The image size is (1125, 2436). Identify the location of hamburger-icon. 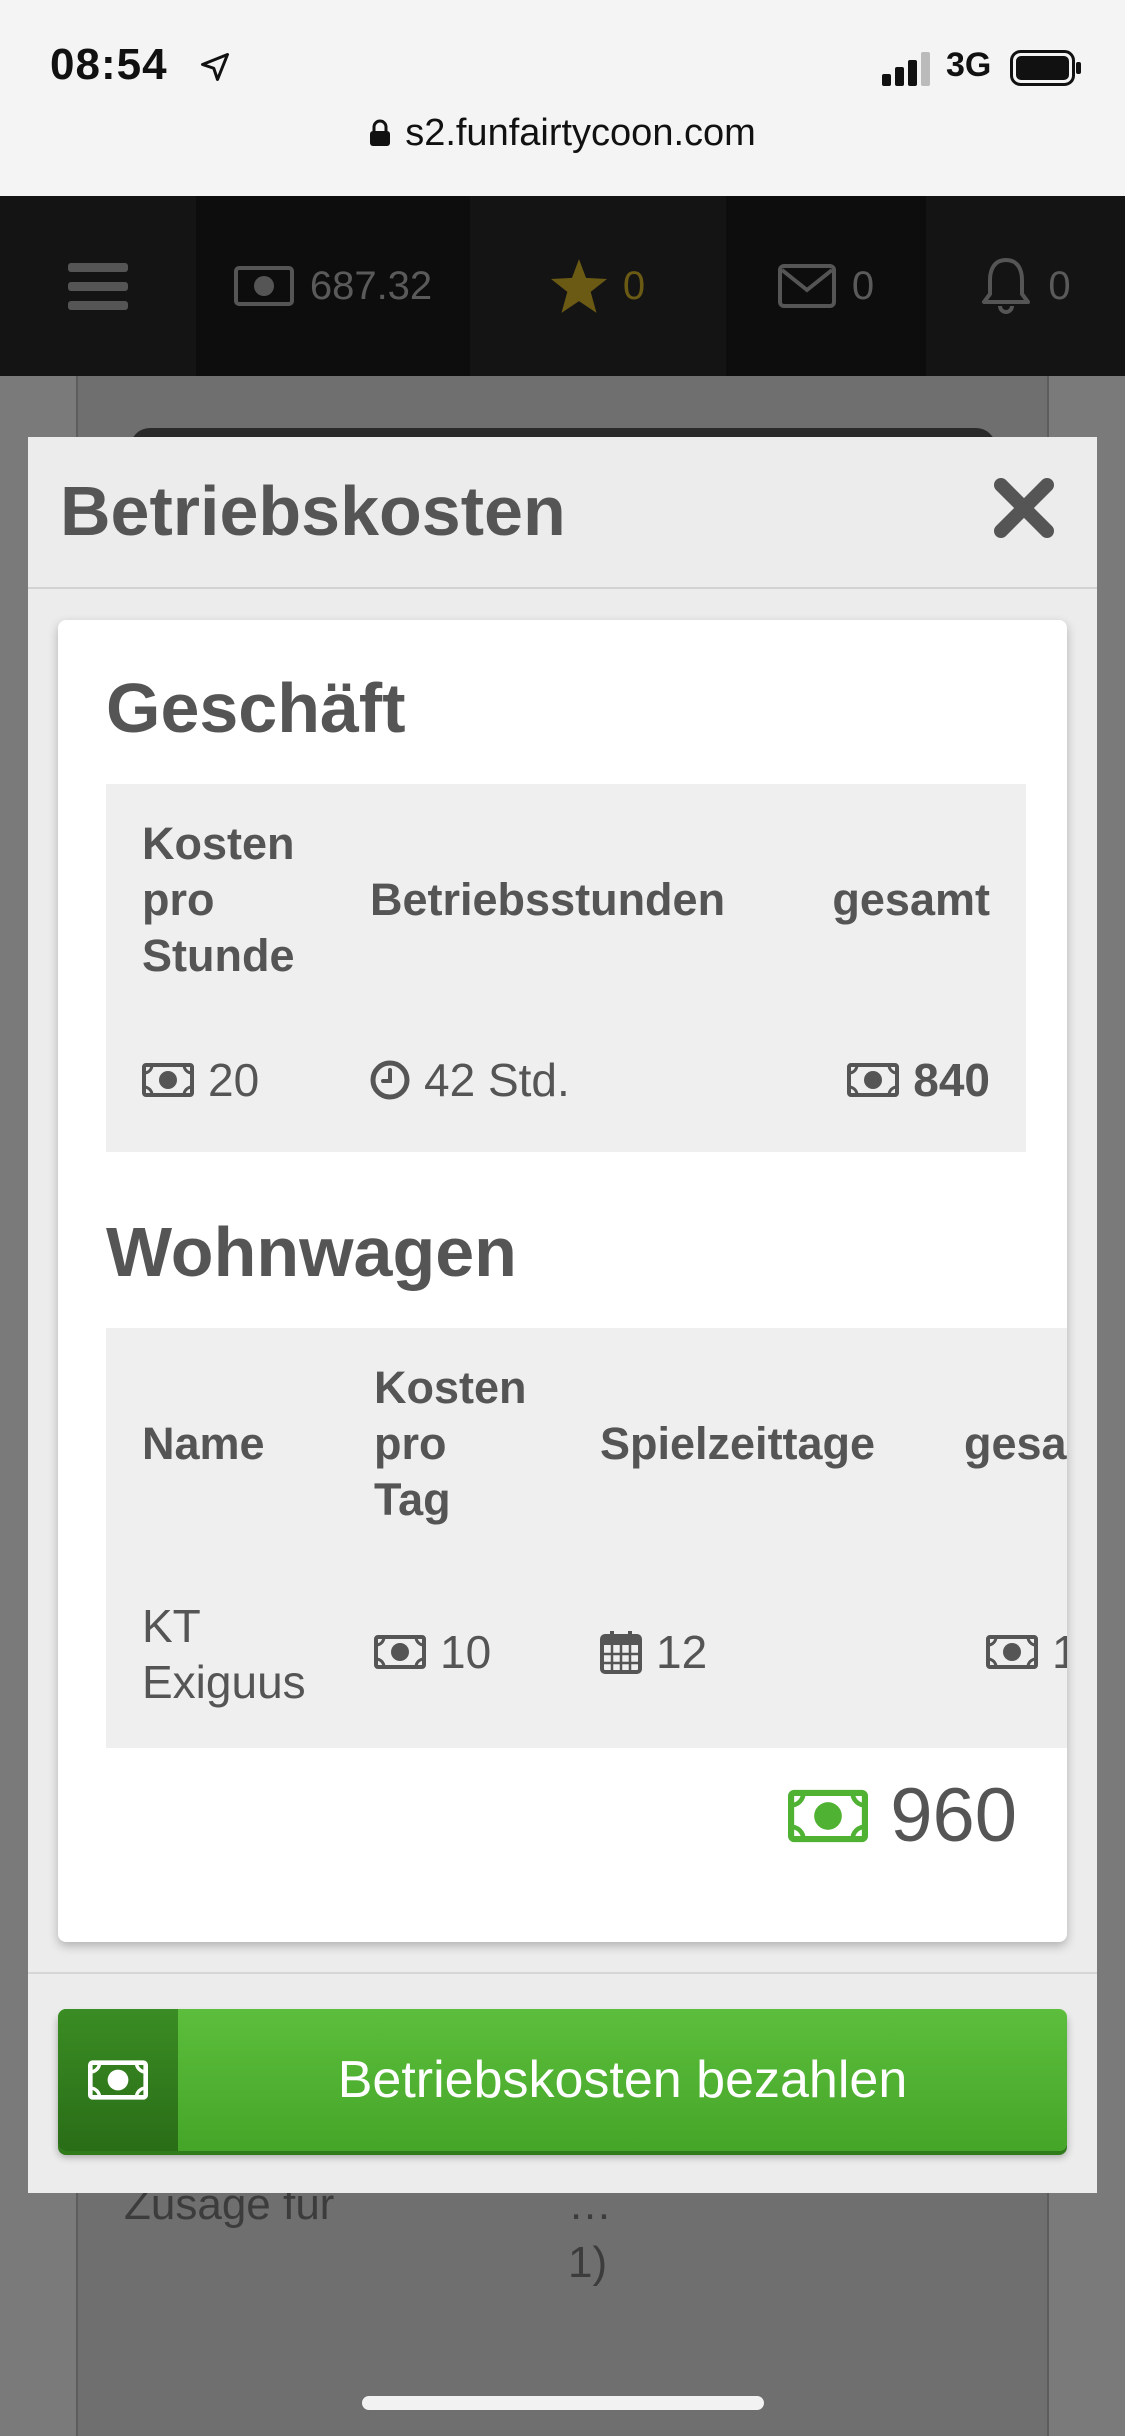
(98, 286).